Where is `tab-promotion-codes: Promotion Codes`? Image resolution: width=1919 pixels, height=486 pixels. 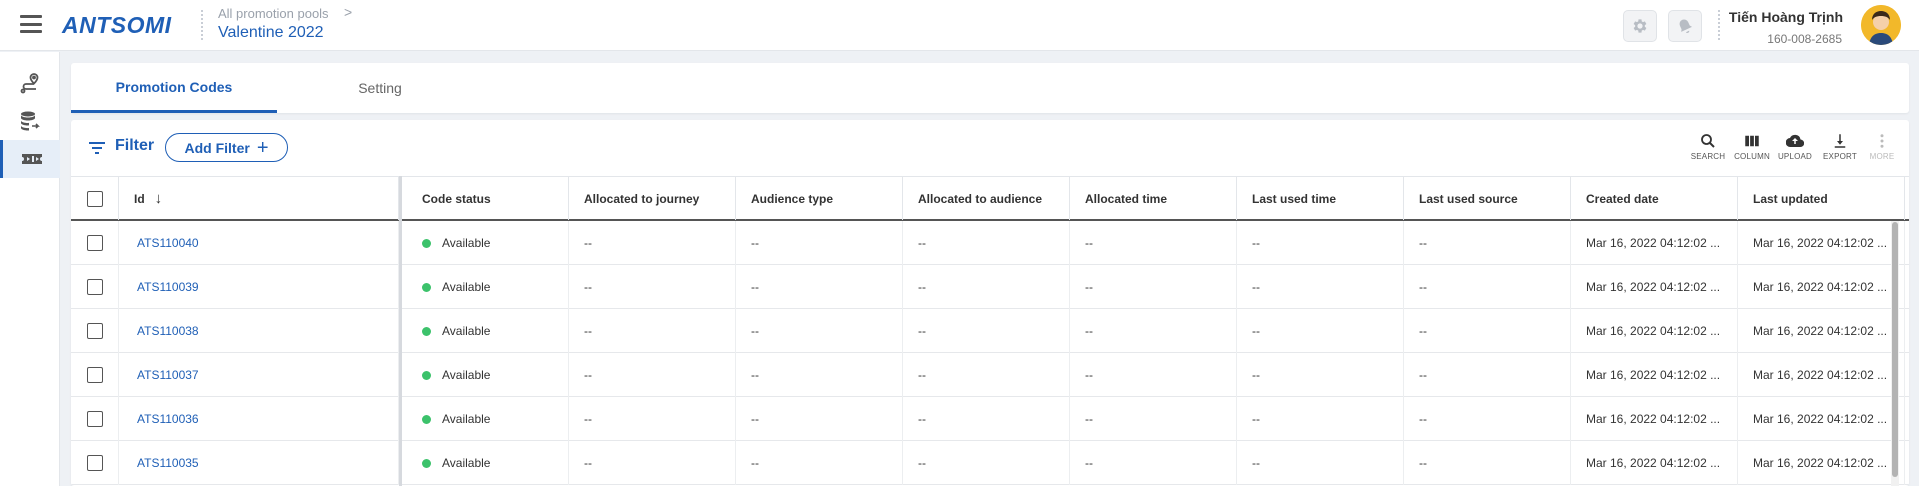 tab-promotion-codes: Promotion Codes is located at coordinates (174, 88).